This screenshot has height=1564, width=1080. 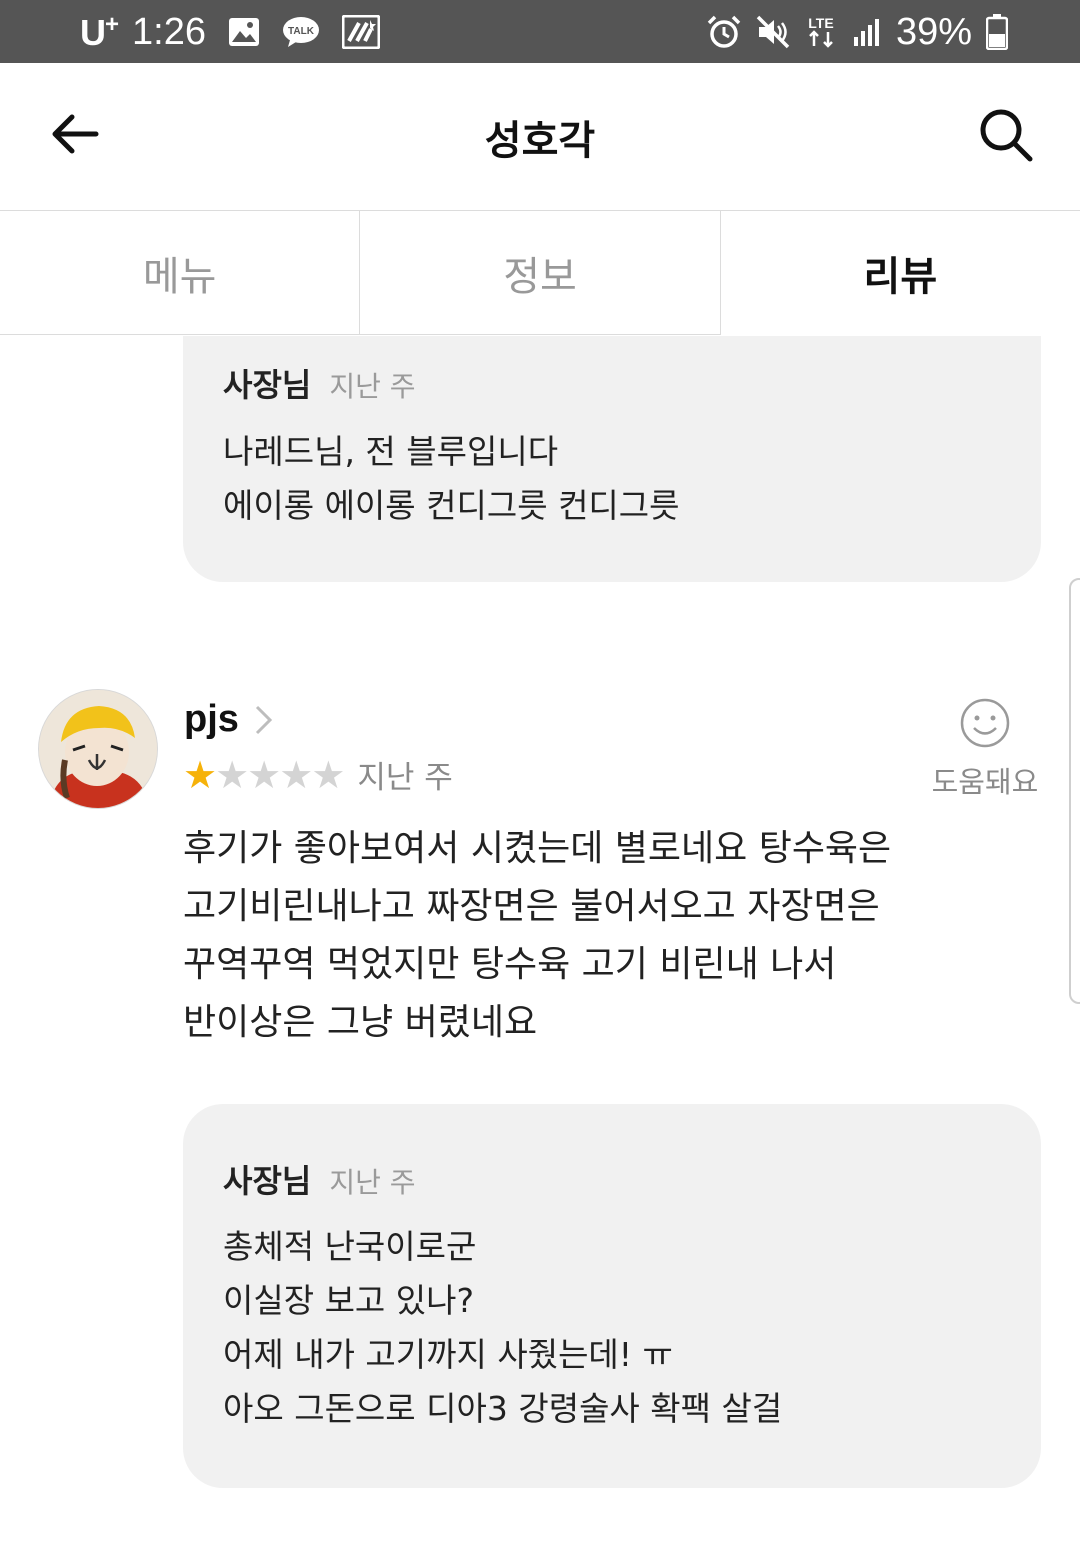 What do you see at coordinates (264, 719) in the screenshot?
I see `chevron-right-icon` at bounding box center [264, 719].